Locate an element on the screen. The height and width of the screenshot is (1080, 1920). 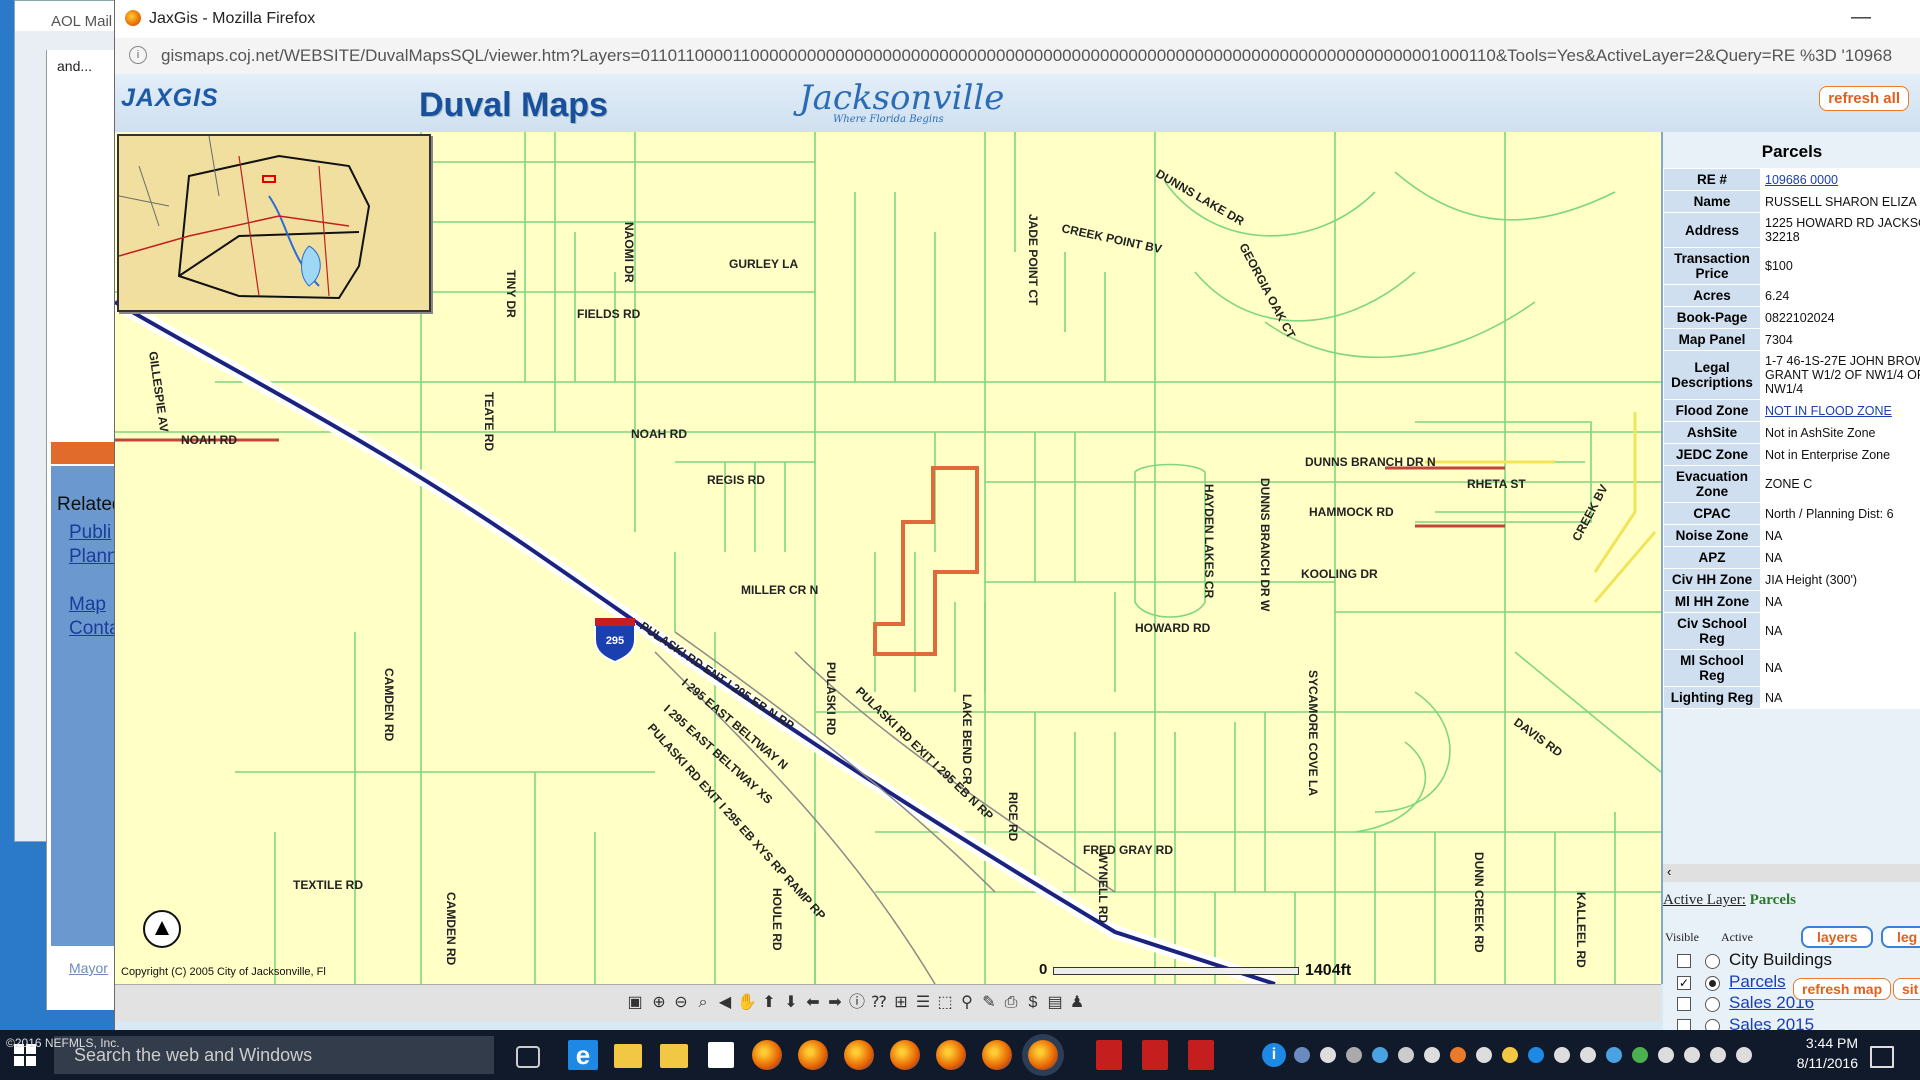
sales-icon: $ is located at coordinates (1033, 1003).